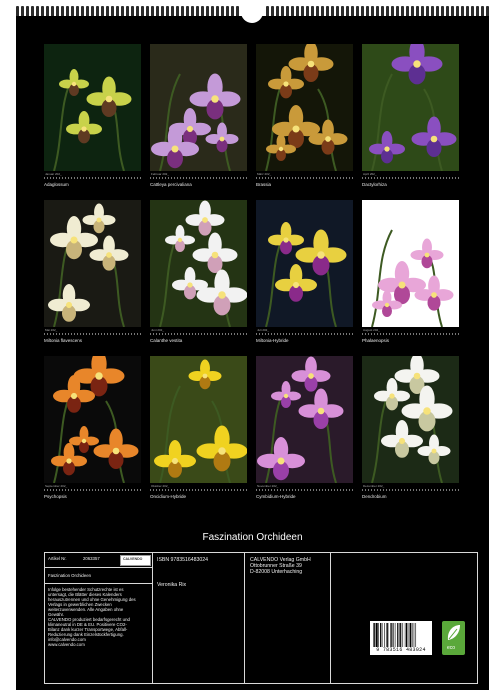 This screenshot has width=504, height=700. Describe the element at coordinates (276, 496) in the screenshot. I see `orchid-caption: Cymbidium-Hybride` at that location.